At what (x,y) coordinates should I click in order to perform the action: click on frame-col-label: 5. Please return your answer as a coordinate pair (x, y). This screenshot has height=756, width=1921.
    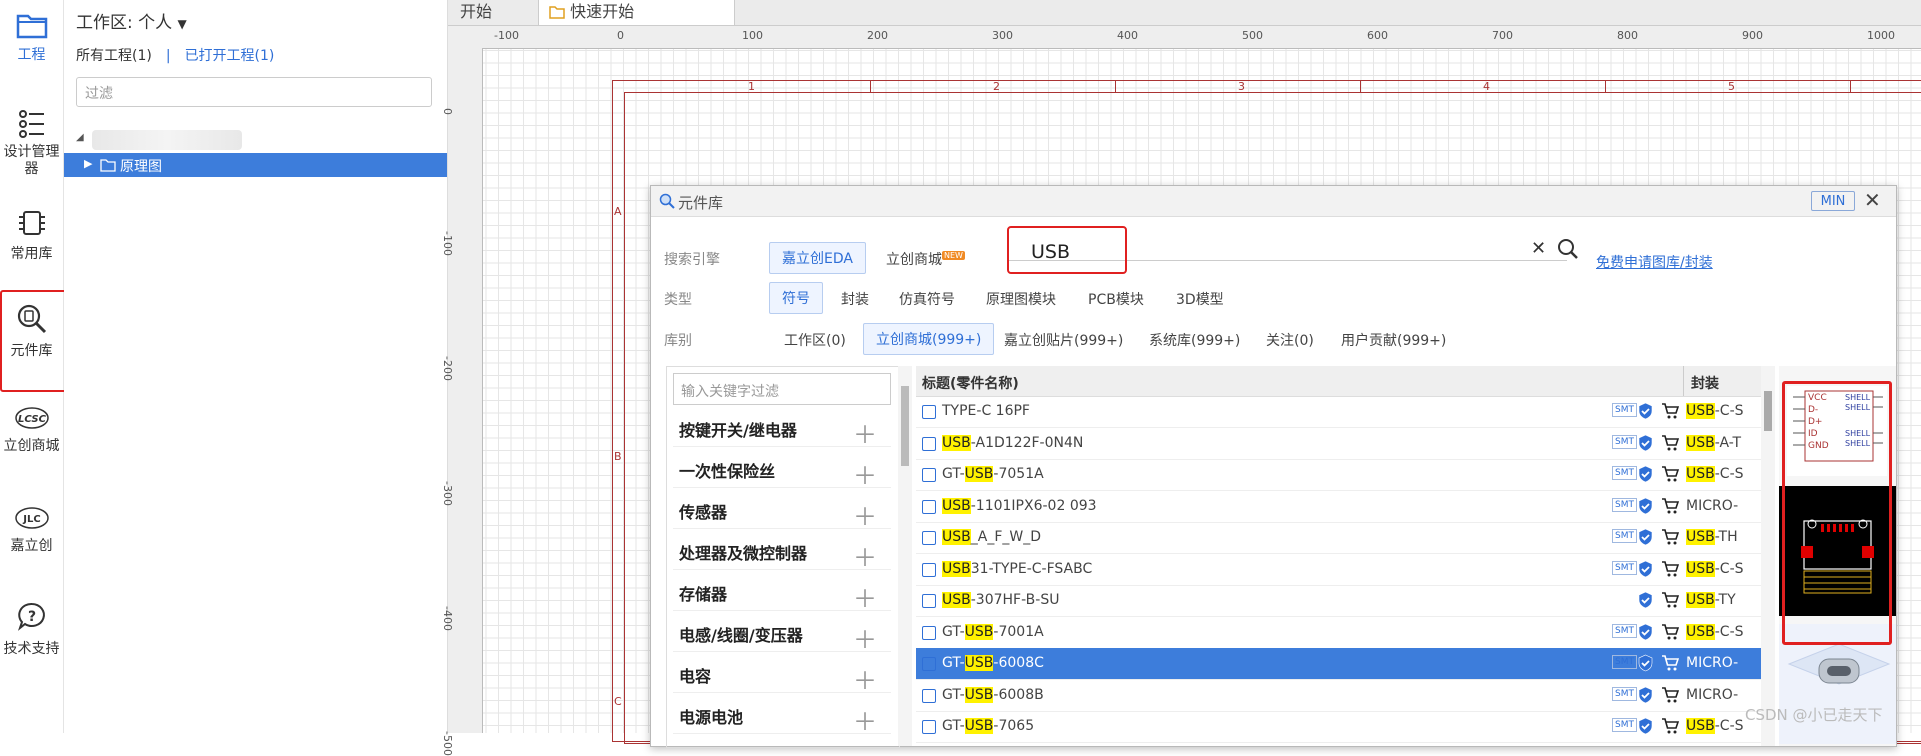
    Looking at the image, I should click on (1731, 86).